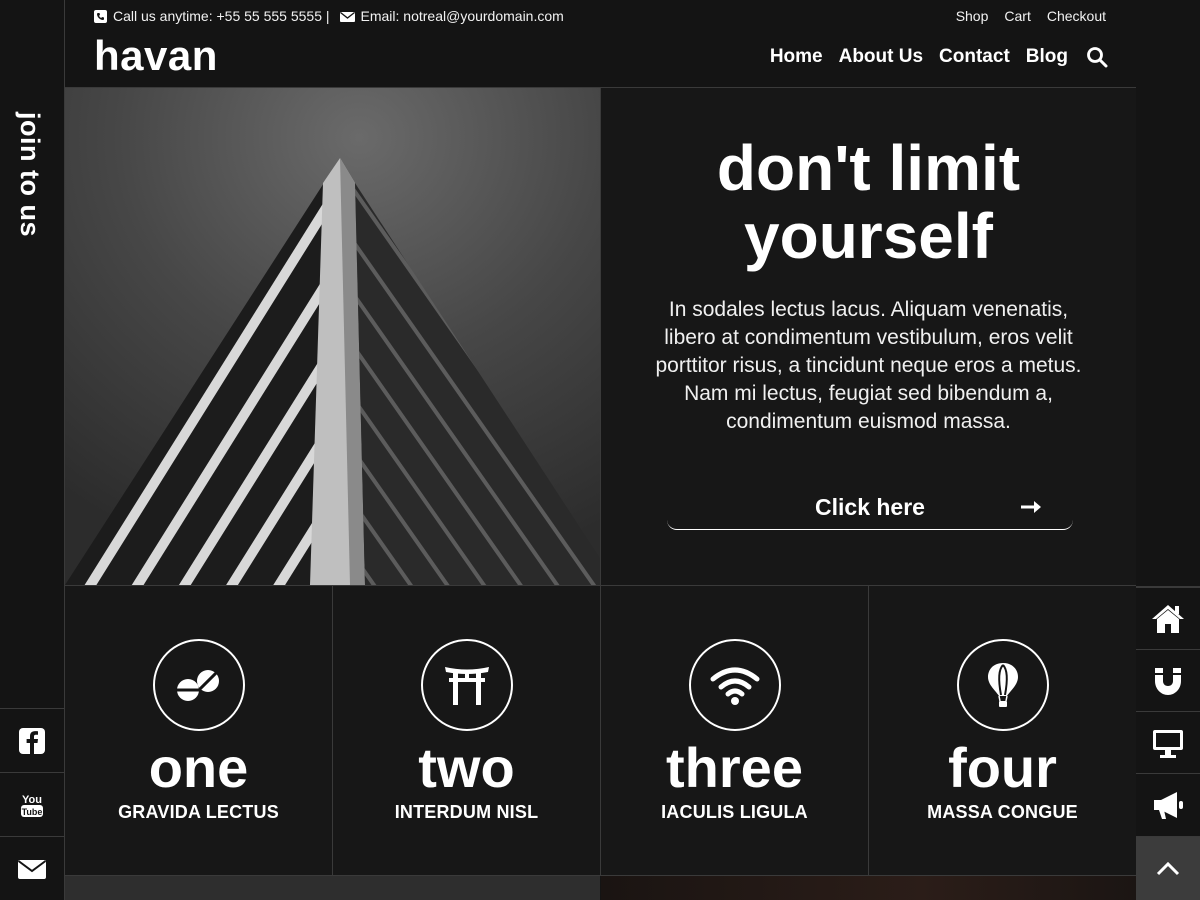  I want to click on feature-card: two INTERDUM NISL, so click(467, 730).